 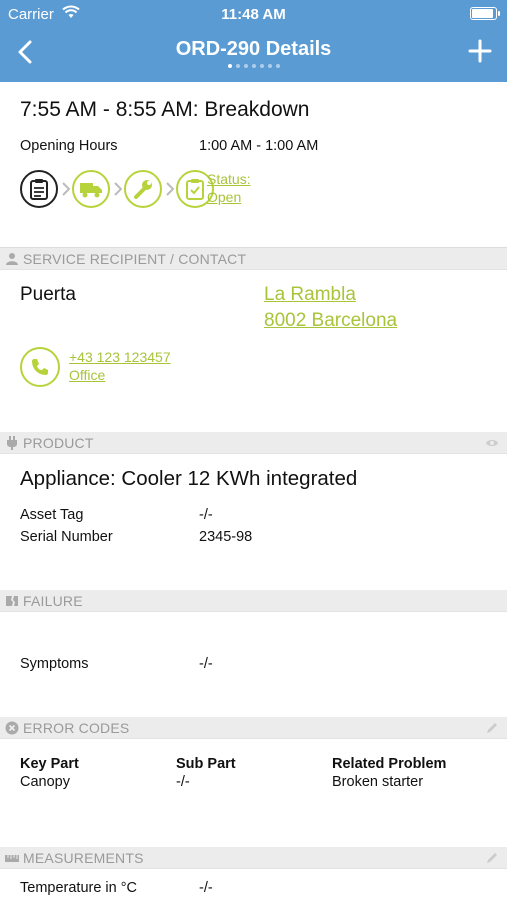 What do you see at coordinates (76, 728) in the screenshot?
I see `section-title: ERROR CODES` at bounding box center [76, 728].